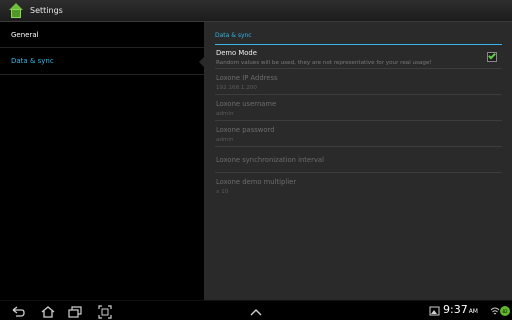 The height and width of the screenshot is (320, 512). Describe the element at coordinates (358, 134) in the screenshot. I see `password-preference: Loxone password admin` at that location.